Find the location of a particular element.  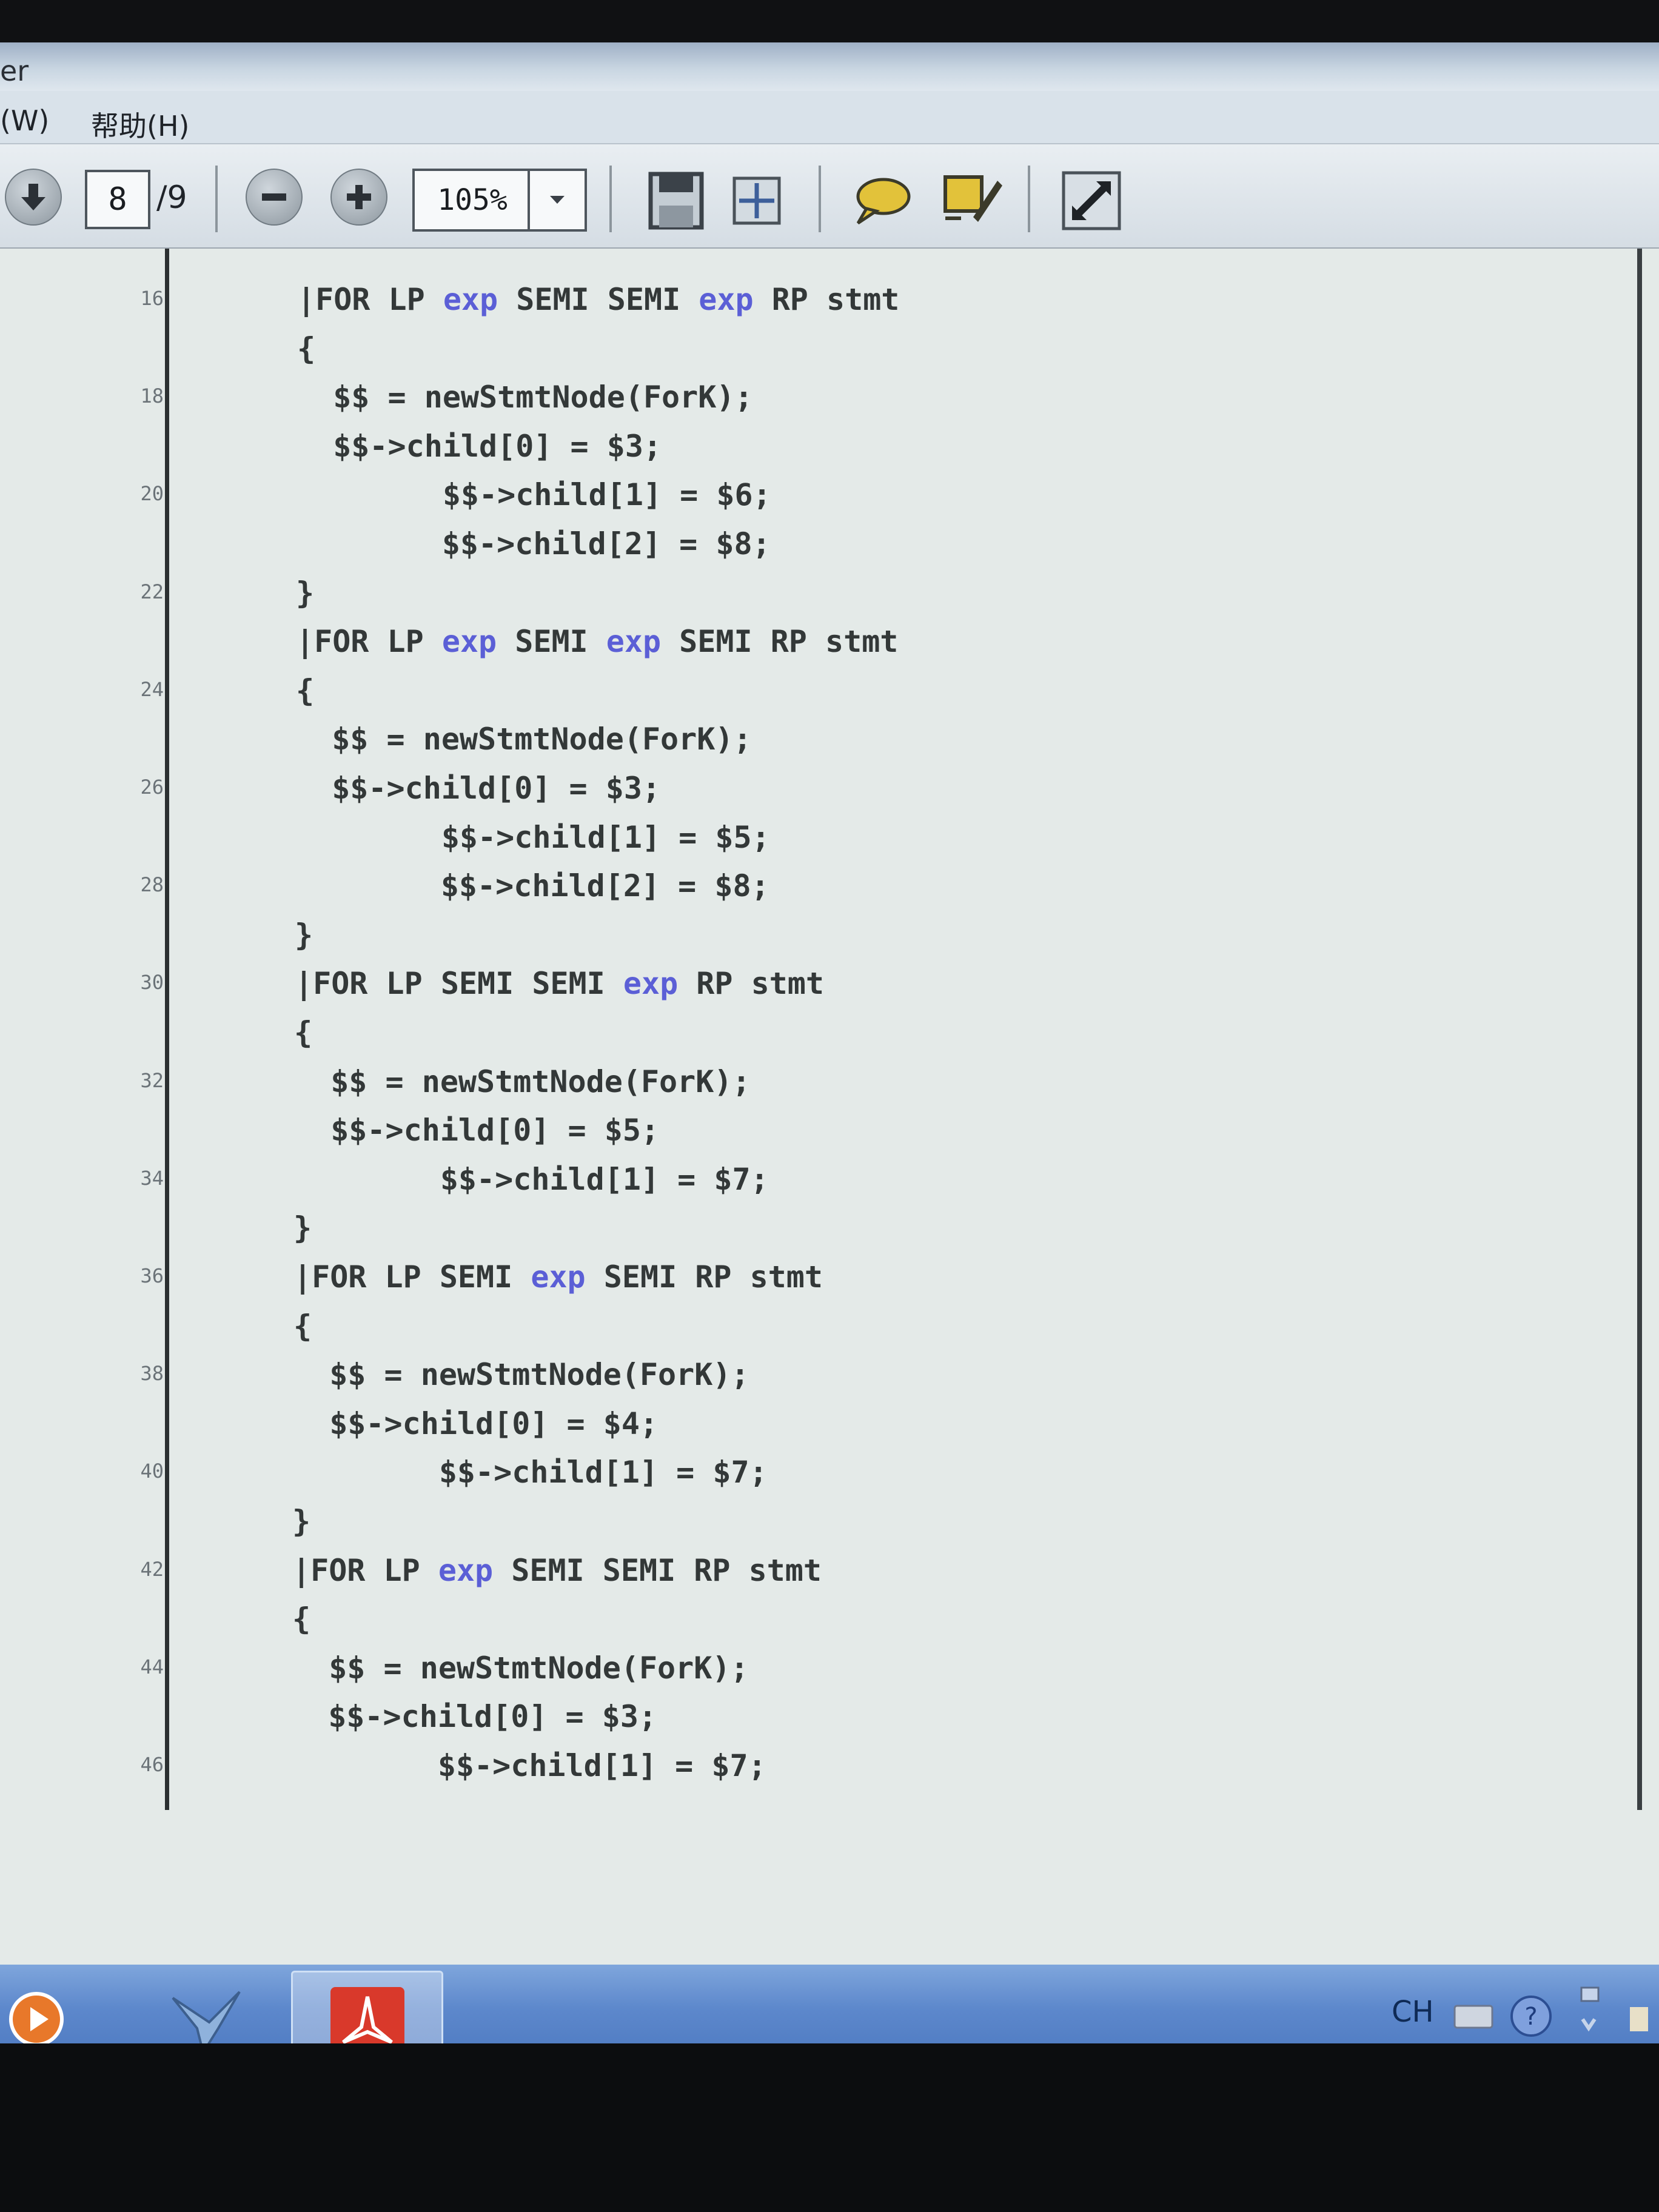

zoom-level-select: 105% is located at coordinates (472, 200).